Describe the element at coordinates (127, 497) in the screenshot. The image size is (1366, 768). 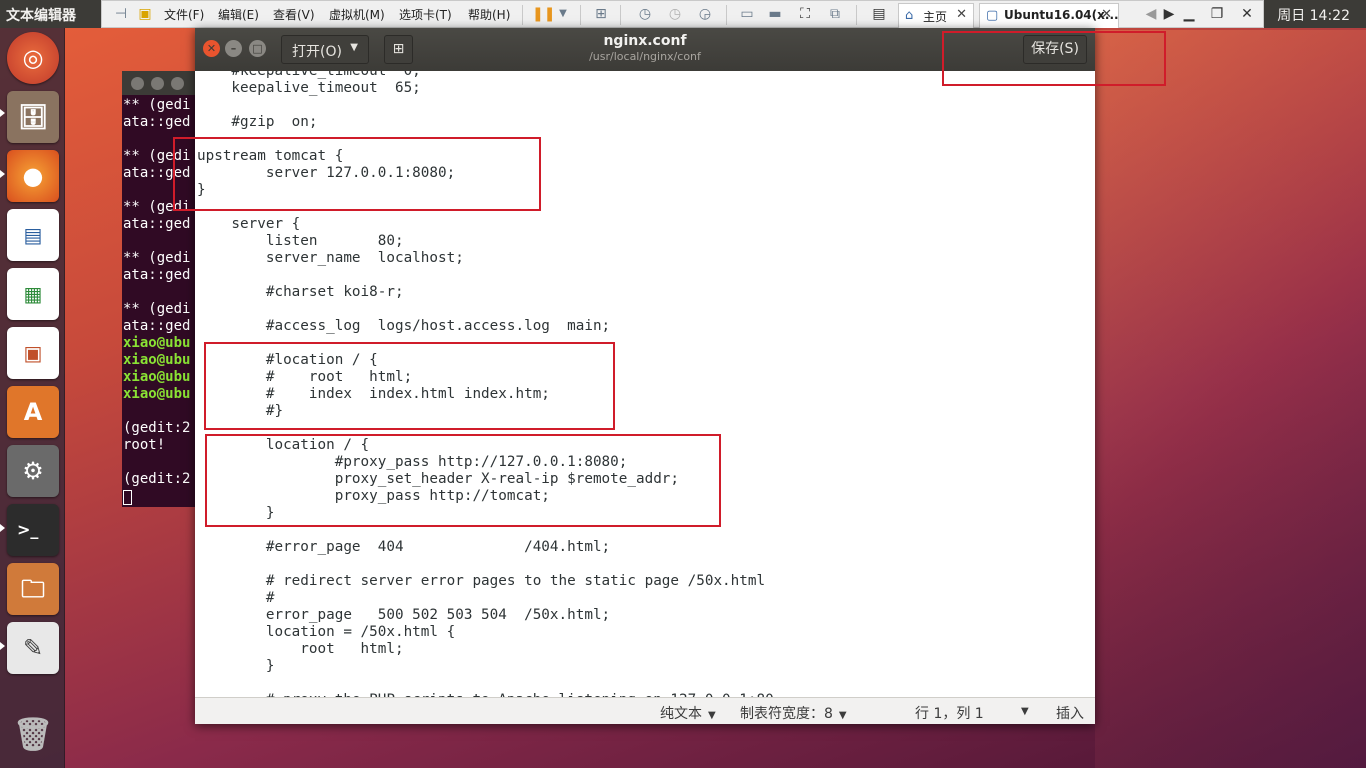
I see `terminal-cursor` at that location.